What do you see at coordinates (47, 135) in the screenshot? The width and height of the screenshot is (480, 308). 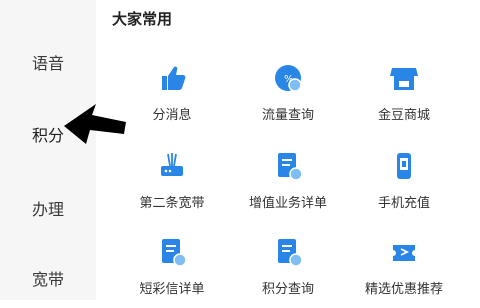 I see `sidebar-item-label: 积分` at bounding box center [47, 135].